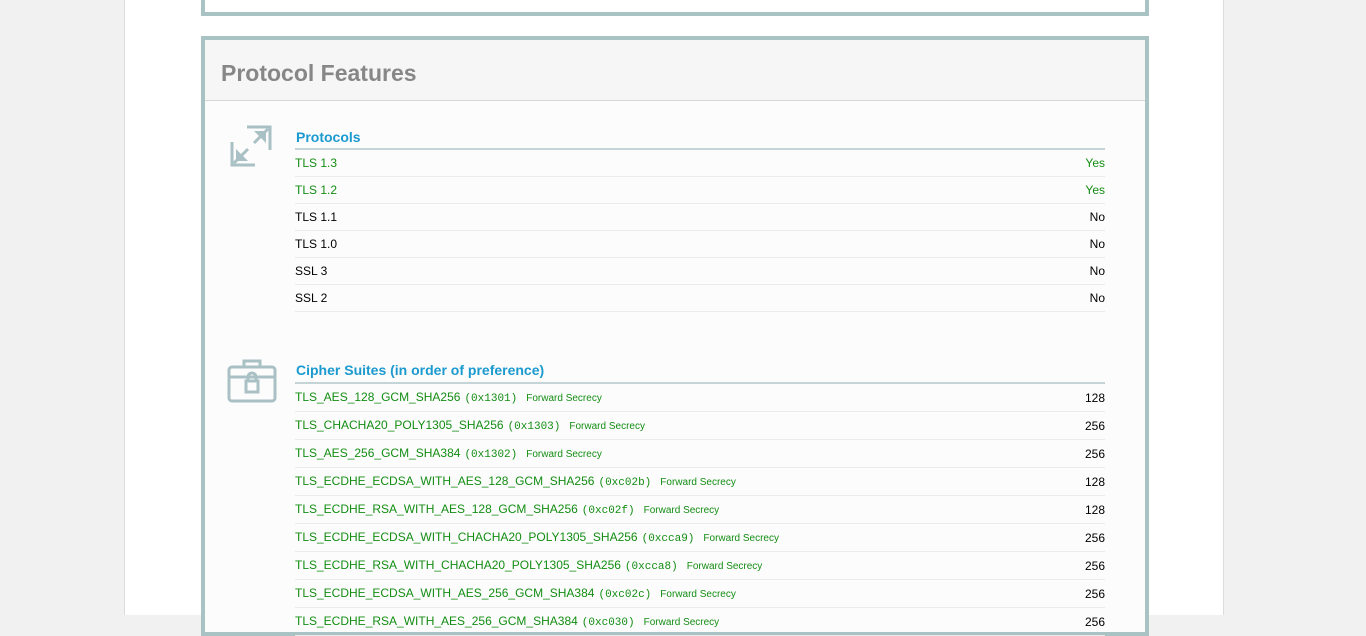  I want to click on cipher-code: (0xc02b), so click(625, 483).